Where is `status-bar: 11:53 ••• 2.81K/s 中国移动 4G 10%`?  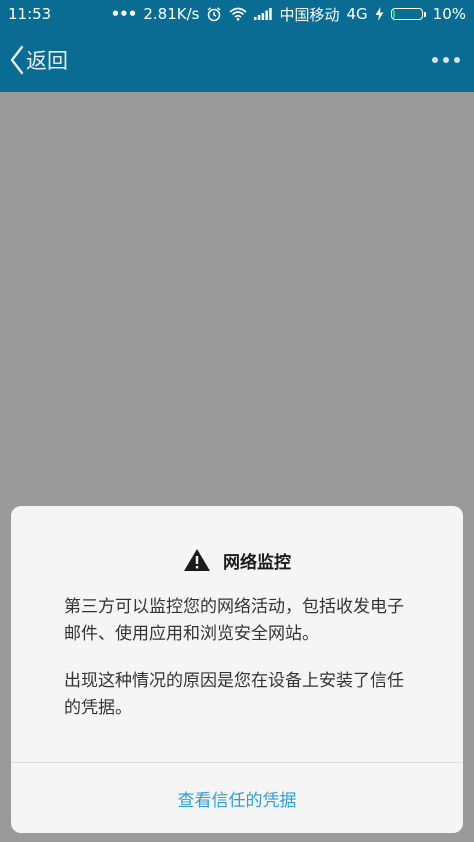
status-bar: 11:53 ••• 2.81K/s 中国移动 4G 10% is located at coordinates (237, 14).